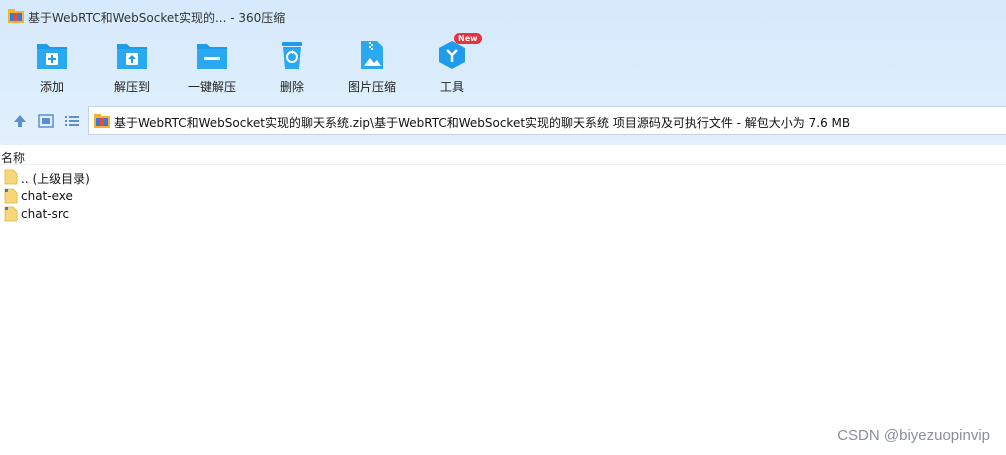  What do you see at coordinates (150, 177) in the screenshot?
I see `list-item-parent-directory: .. (上级目录)` at bounding box center [150, 177].